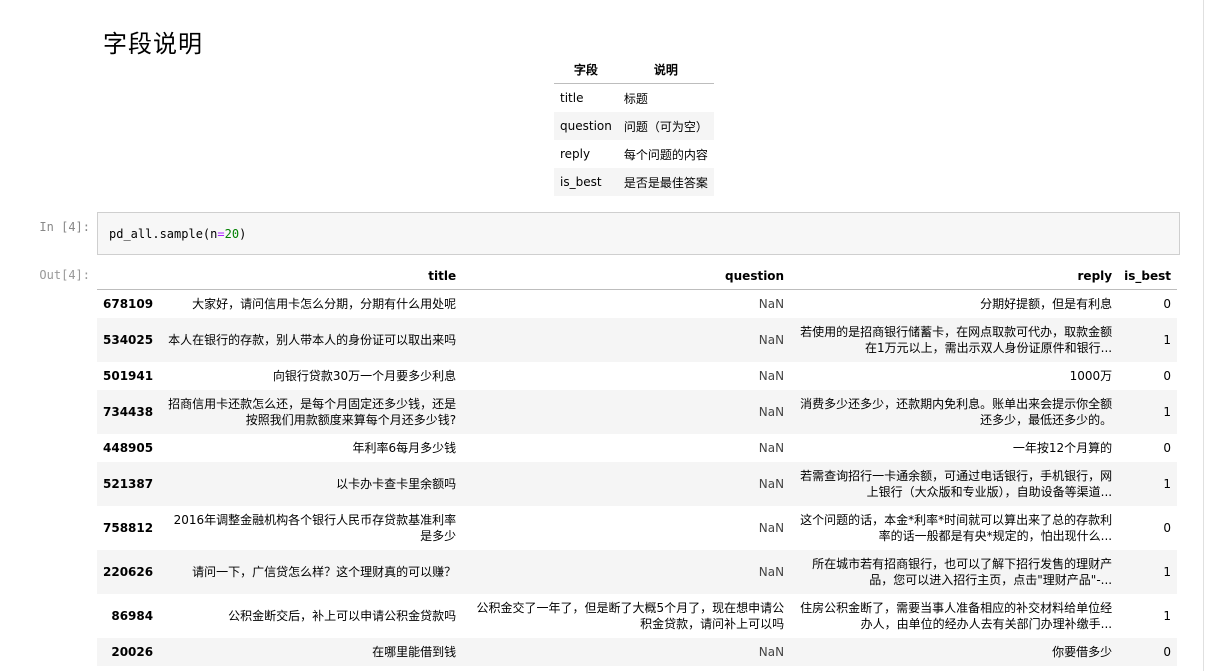 The image size is (1229, 671). What do you see at coordinates (956, 411) in the screenshot?
I see `reply-cell: 消费多少还多少，还款期内免利息。账单出来会提示你全额还多少，最低还多少的。` at bounding box center [956, 411].